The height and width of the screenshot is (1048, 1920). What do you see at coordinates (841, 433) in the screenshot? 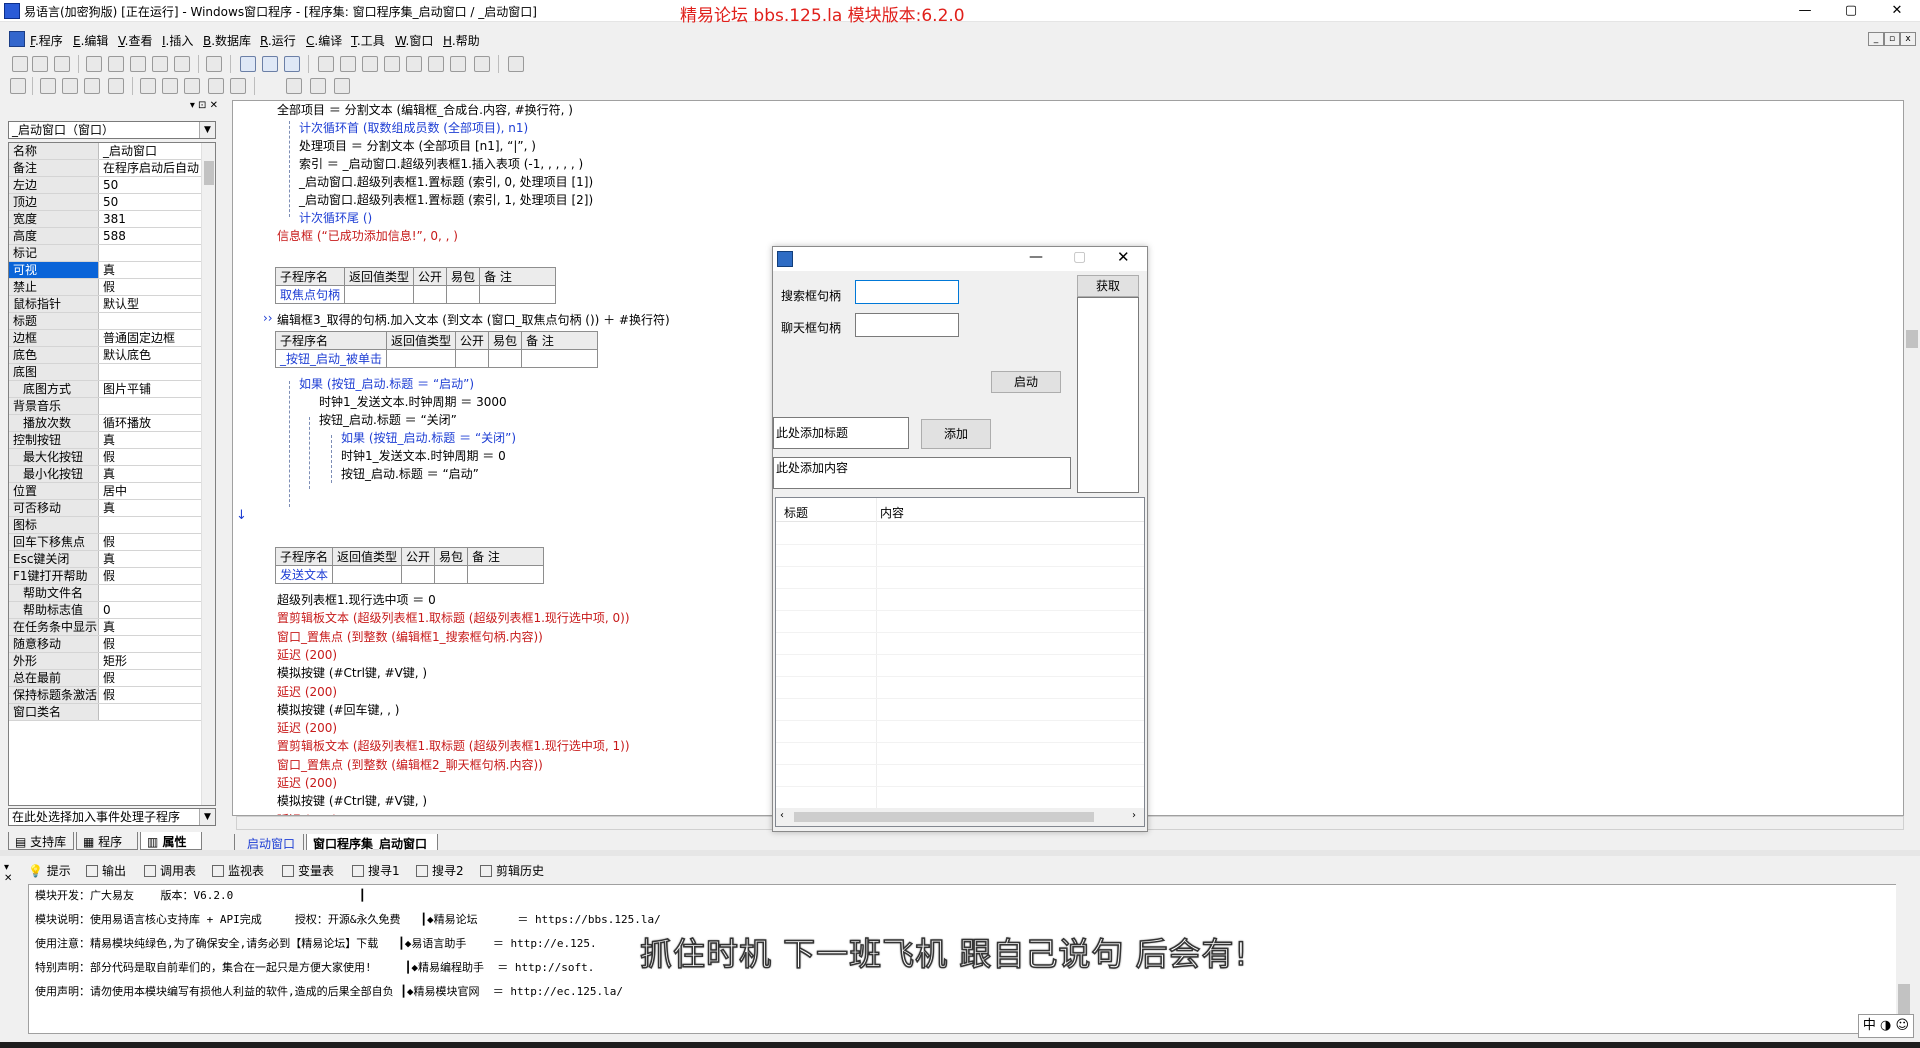
I see `title-input: 此处添加标题` at bounding box center [841, 433].